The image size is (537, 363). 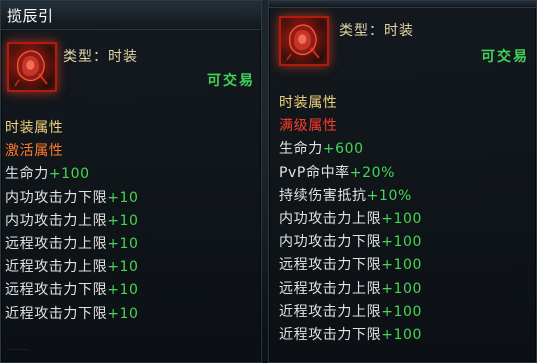 What do you see at coordinates (131, 15) in the screenshot?
I see `tooltip-title: 揽辰引` at bounding box center [131, 15].